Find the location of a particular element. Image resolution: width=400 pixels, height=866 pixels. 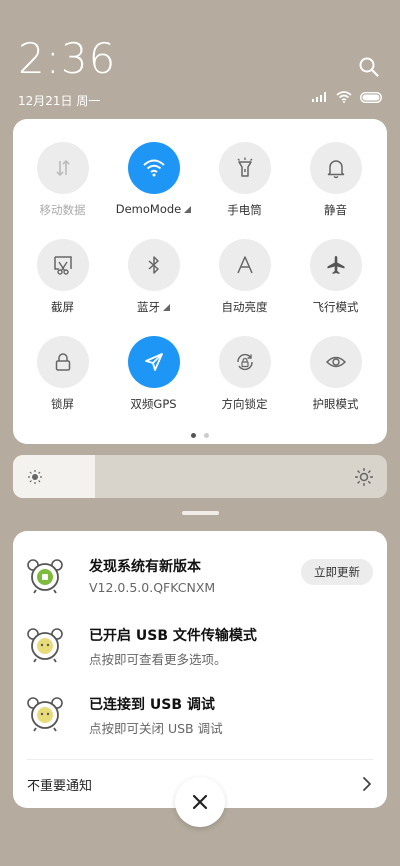

tile-bluetooth-button is located at coordinates (153, 265).